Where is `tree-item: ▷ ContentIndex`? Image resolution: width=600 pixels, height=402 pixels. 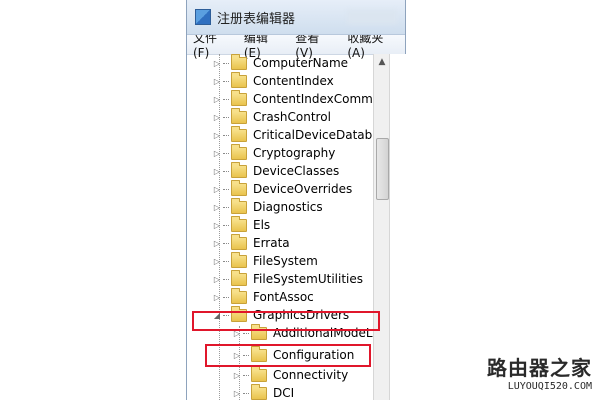 tree-item: ▷ ContentIndex is located at coordinates (273, 80).